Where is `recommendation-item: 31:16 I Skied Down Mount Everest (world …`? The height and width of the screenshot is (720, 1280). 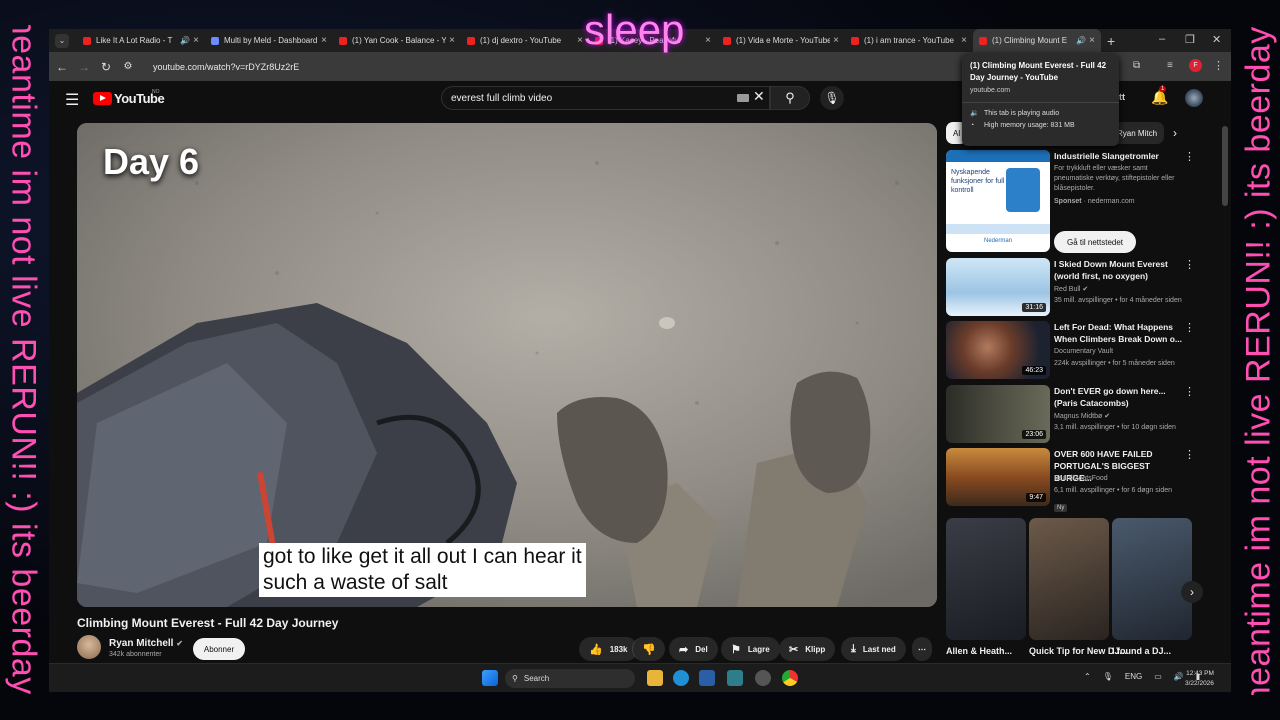 recommendation-item: 31:16 I Skied Down Mount Everest (world … is located at coordinates (1081, 287).